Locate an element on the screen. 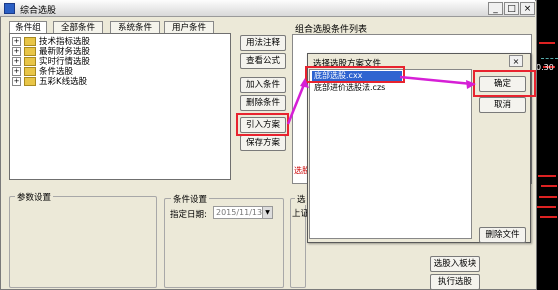 The image size is (558, 290). arrow-import-to-file is located at coordinates (296, 103).